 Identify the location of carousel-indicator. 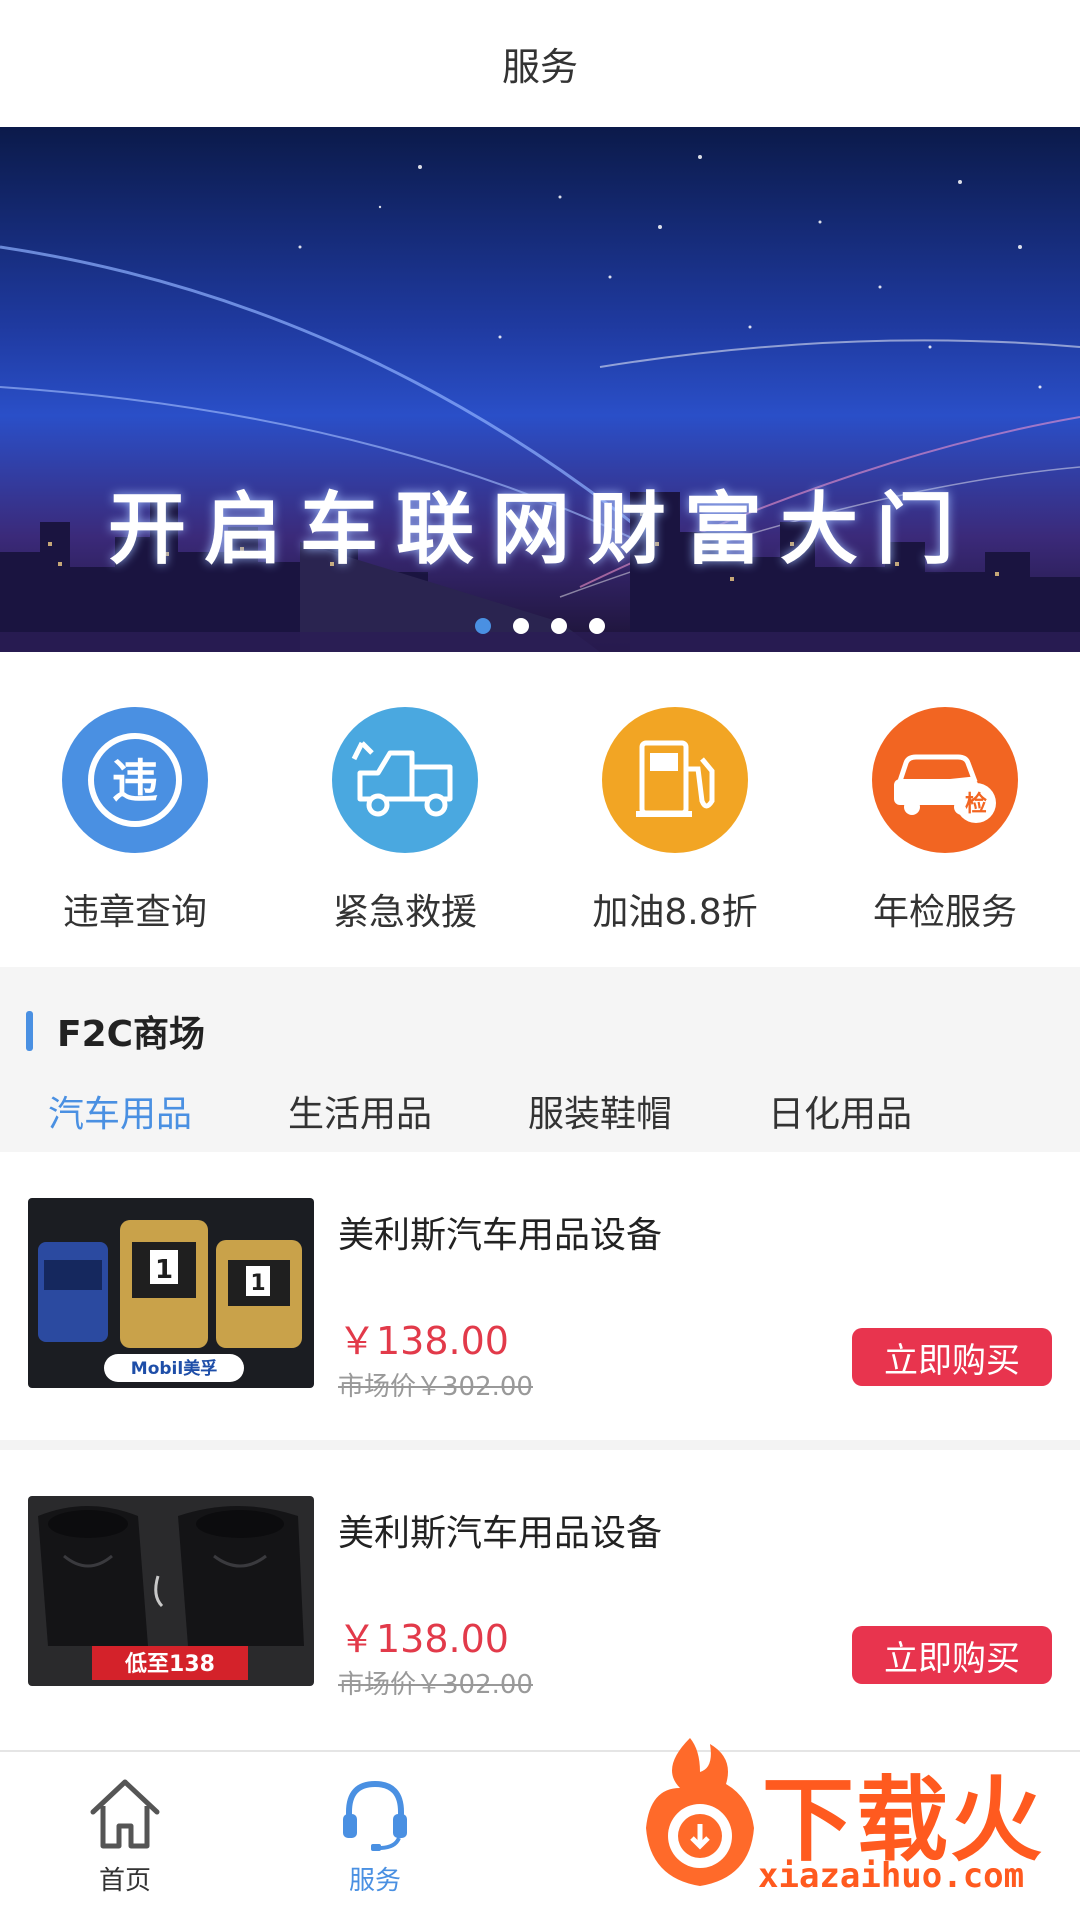
(540, 626).